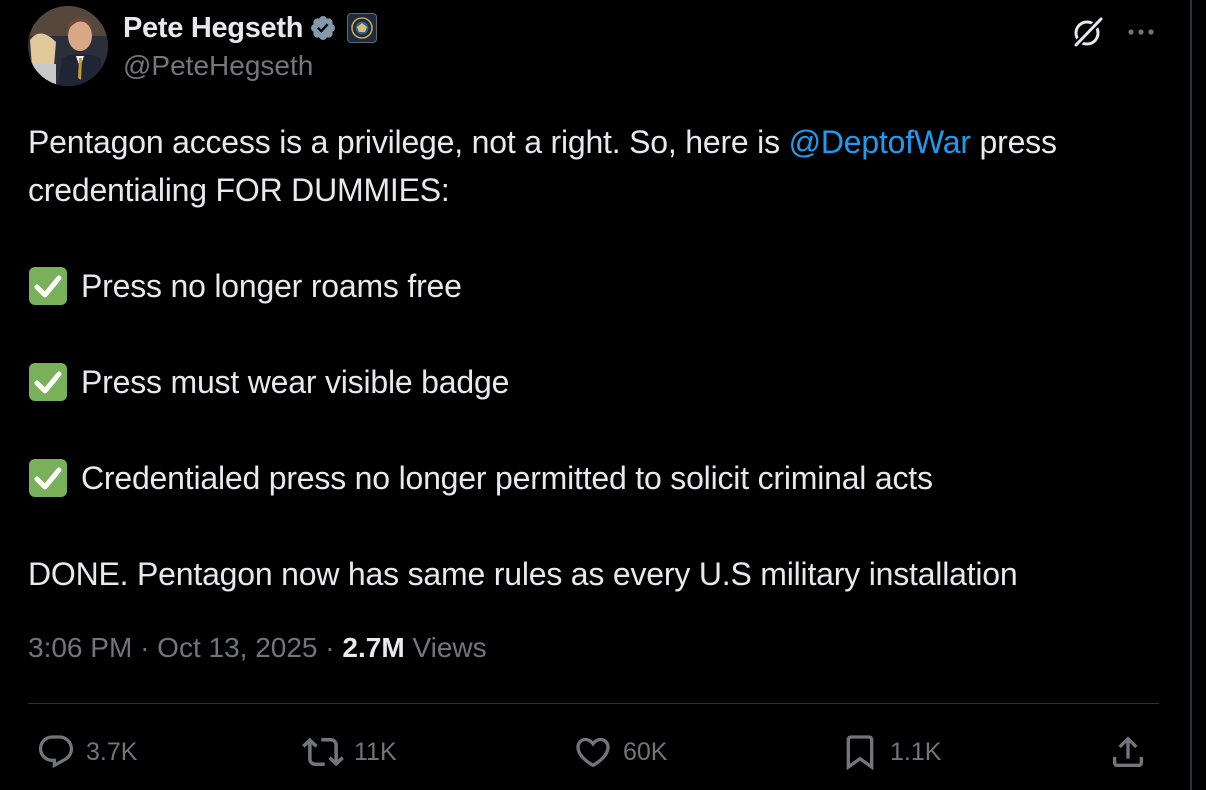 The image size is (1206, 790). I want to click on bookmark-count: 1.1K, so click(916, 751).